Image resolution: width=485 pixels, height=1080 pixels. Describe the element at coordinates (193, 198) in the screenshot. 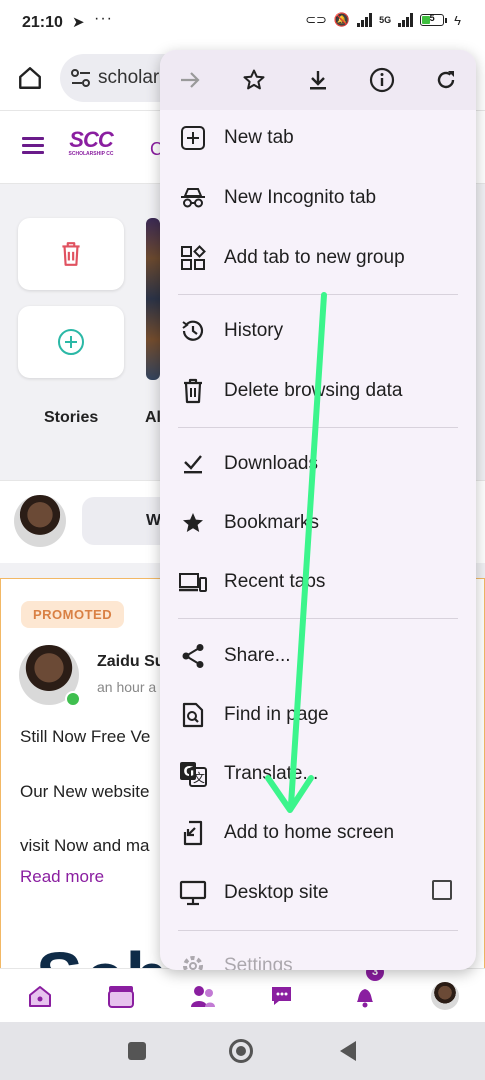

I see `incognito-icon` at that location.